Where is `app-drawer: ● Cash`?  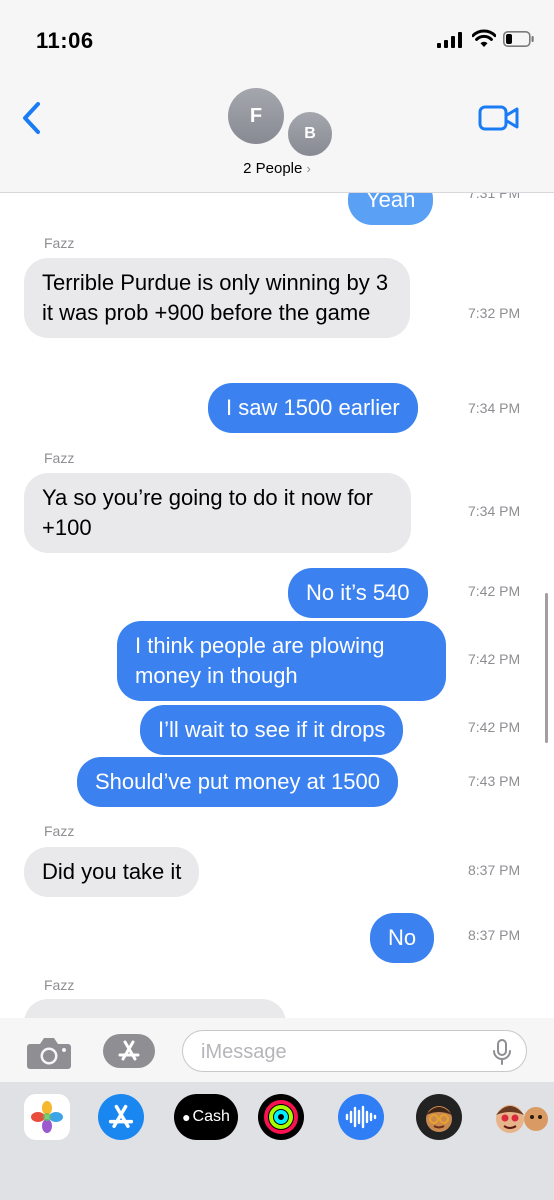 app-drawer: ● Cash is located at coordinates (277, 1117).